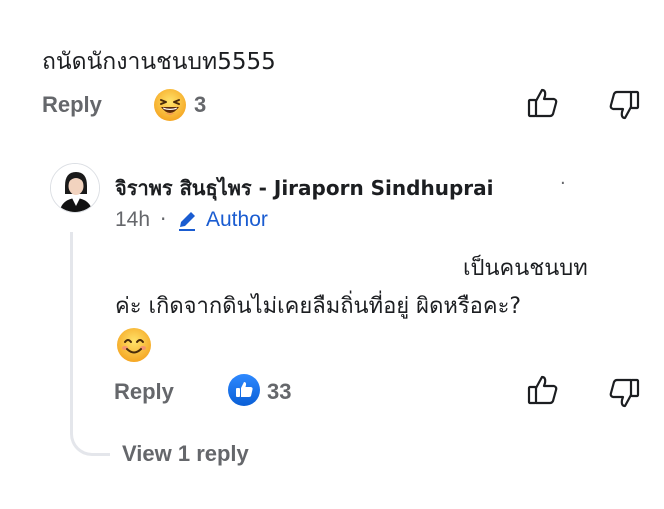 Image resolution: width=664 pixels, height=509 pixels. I want to click on thread-connector, so click(90, 344).